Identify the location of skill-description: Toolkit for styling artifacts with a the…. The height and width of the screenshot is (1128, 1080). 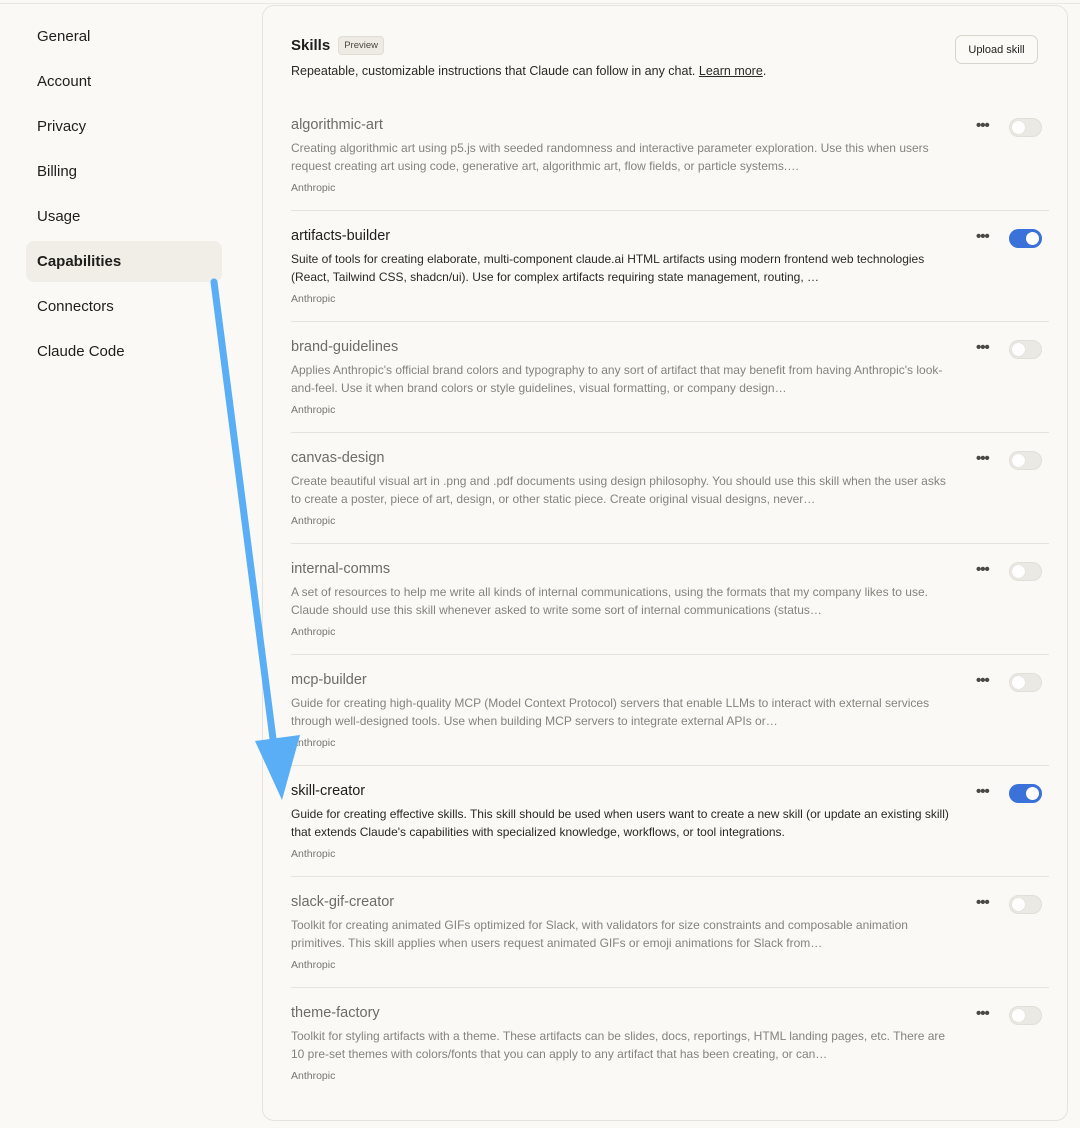
(618, 1045).